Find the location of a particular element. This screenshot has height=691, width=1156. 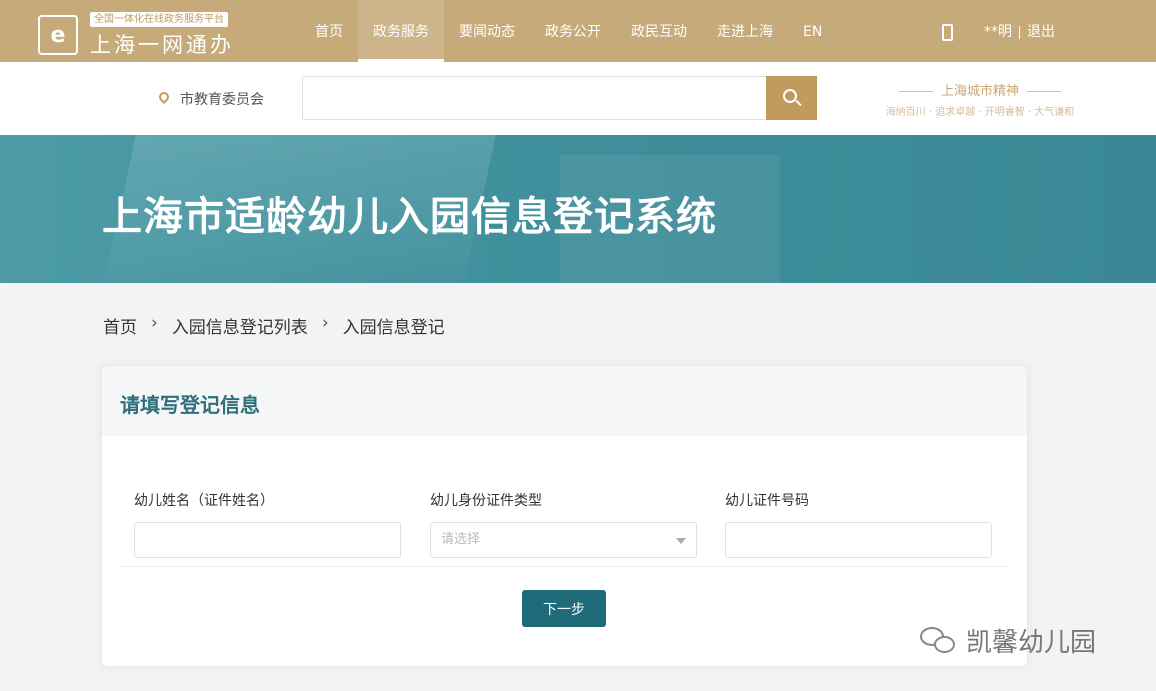

nav-item-interaction: 政民互动 is located at coordinates (659, 31).